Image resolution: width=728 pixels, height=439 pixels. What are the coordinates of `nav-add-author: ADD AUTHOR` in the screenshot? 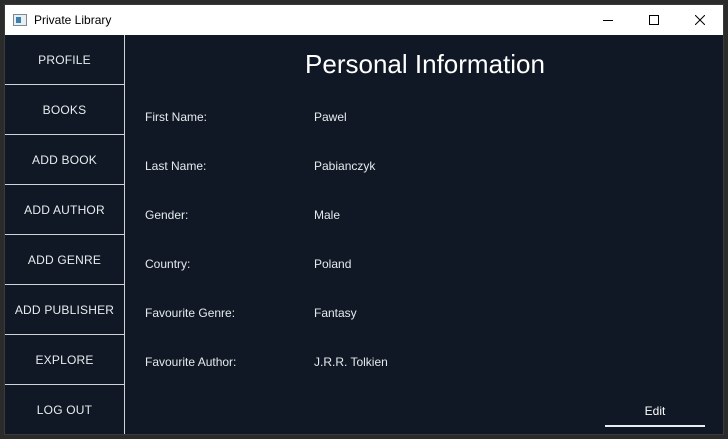 It's located at (64, 210).